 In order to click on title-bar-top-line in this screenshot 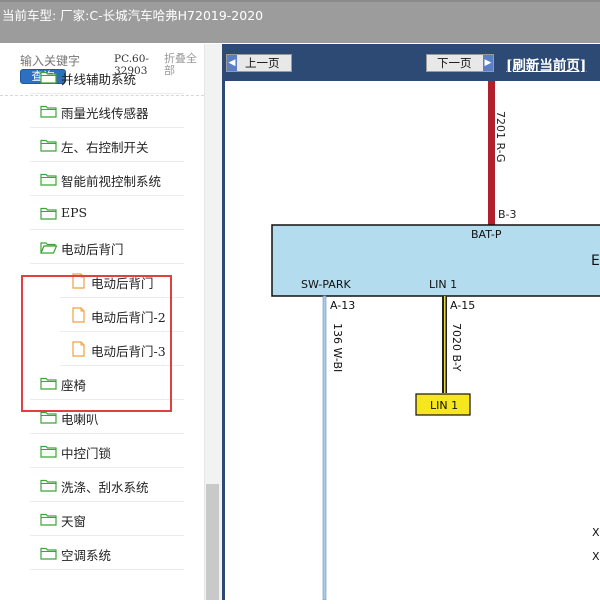, I will do `click(300, 1)`.